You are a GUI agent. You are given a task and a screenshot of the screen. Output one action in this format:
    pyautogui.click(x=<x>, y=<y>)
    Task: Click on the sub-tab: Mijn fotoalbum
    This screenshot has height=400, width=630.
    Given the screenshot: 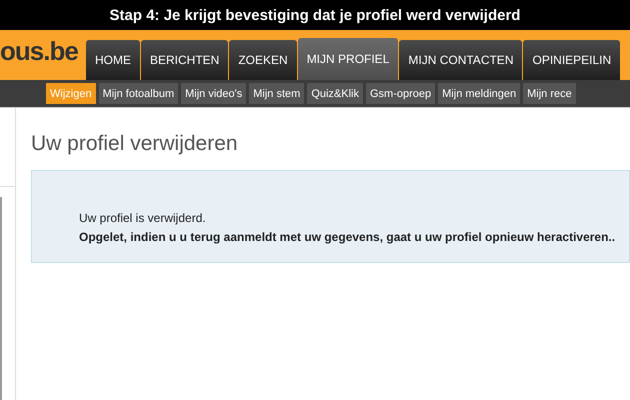 What is the action you would take?
    pyautogui.click(x=138, y=93)
    